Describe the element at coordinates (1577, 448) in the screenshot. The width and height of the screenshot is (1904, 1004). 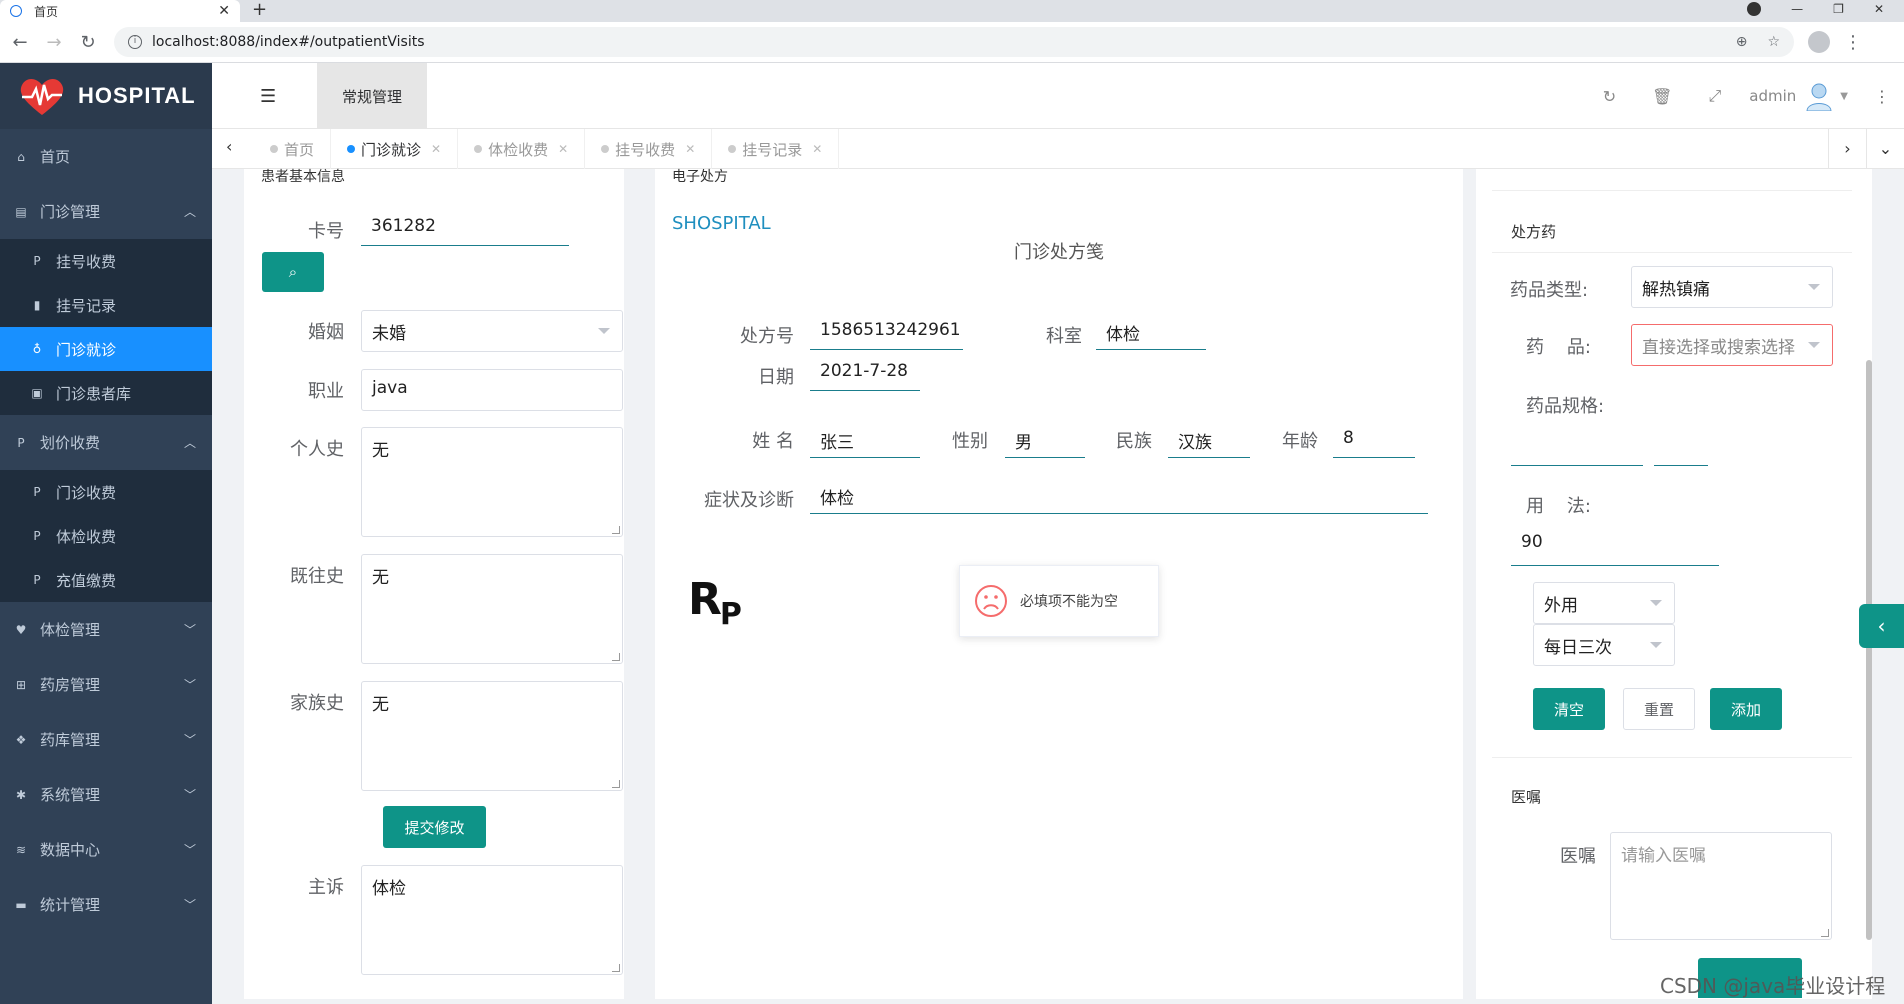
I see `drug-spec-input` at that location.